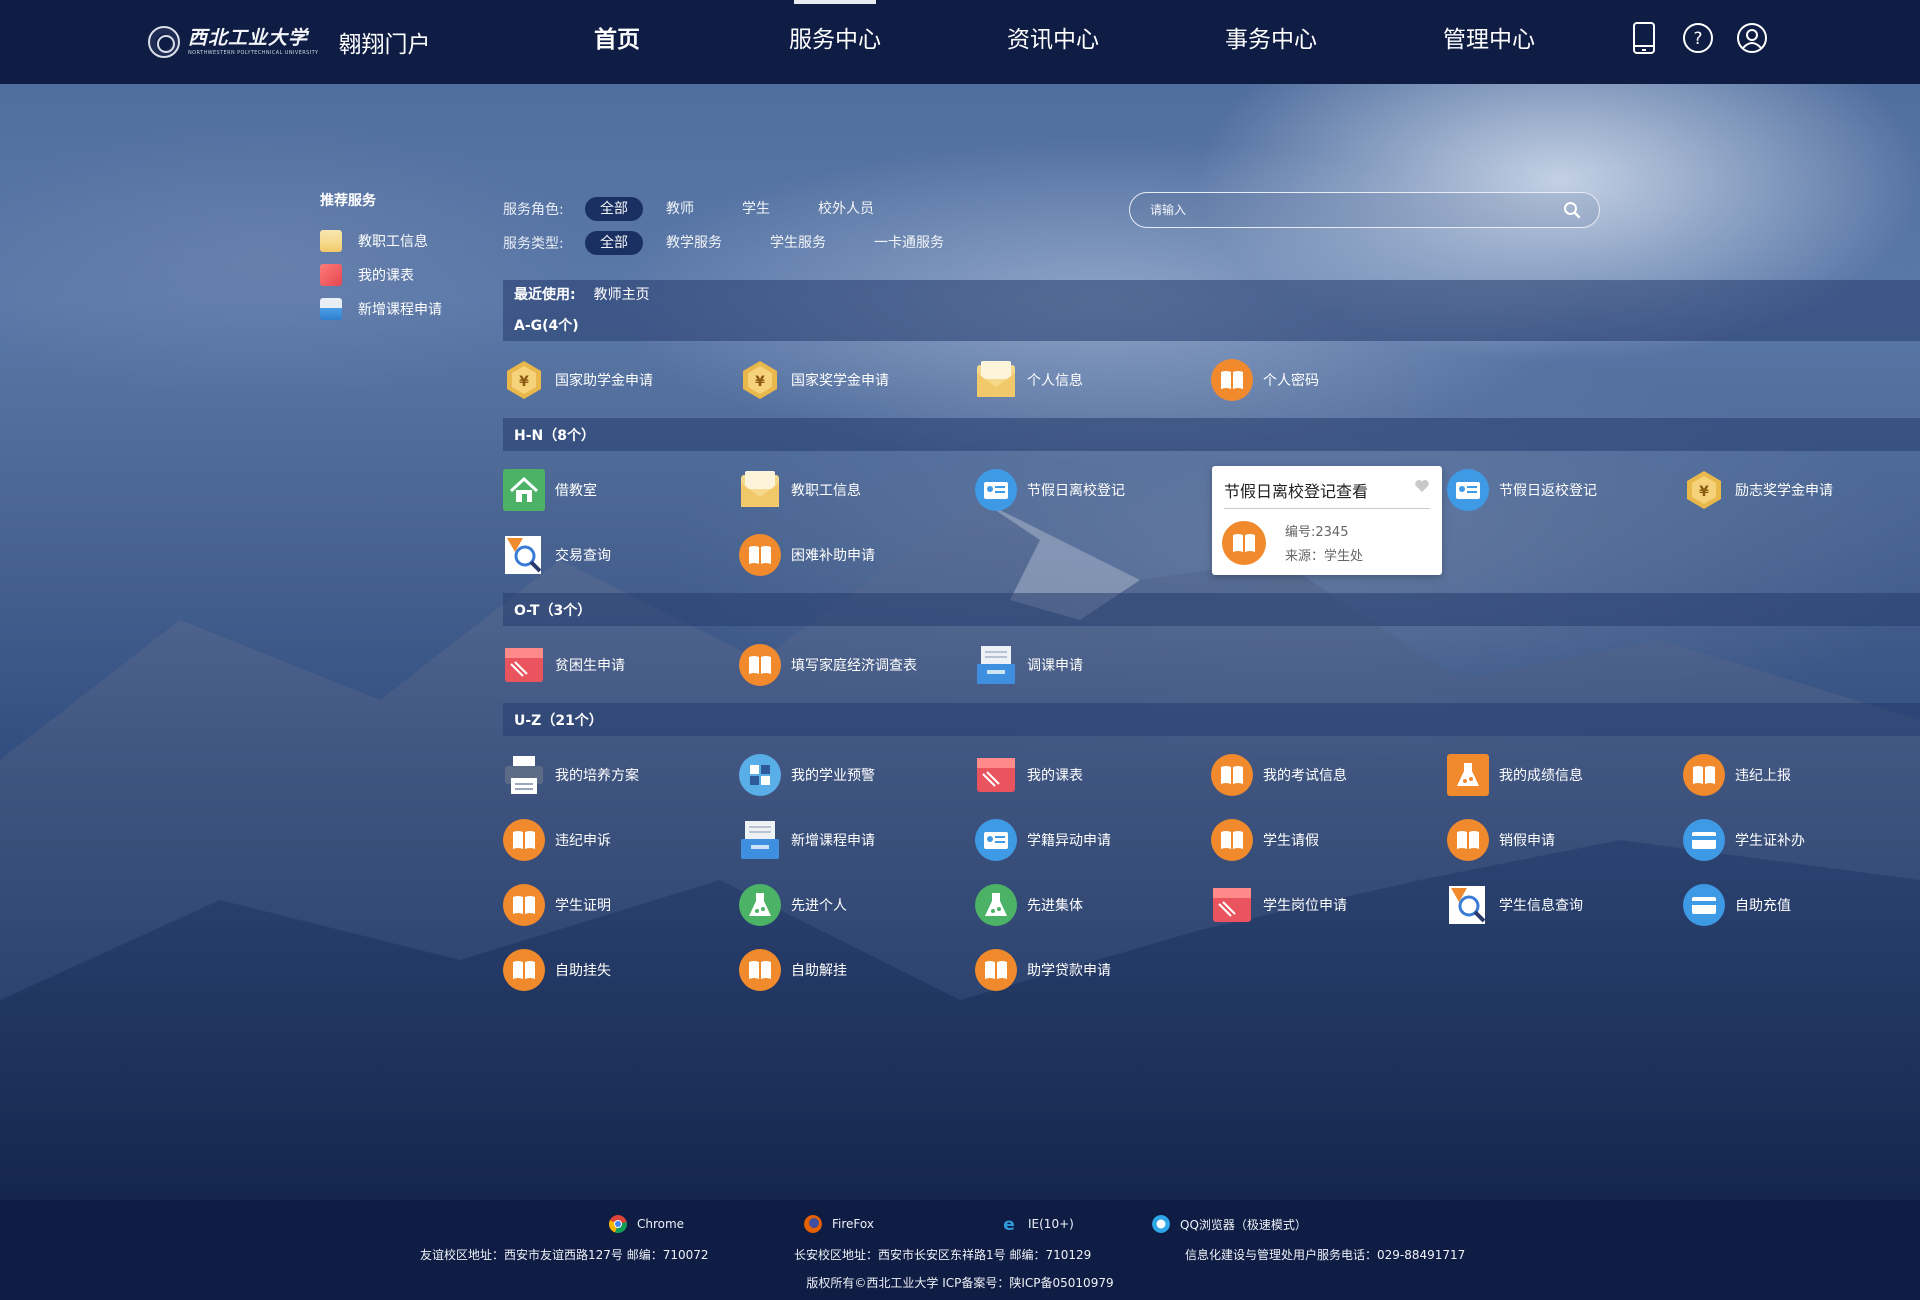 The width and height of the screenshot is (1920, 1300). What do you see at coordinates (1565, 489) in the screenshot?
I see `service-item: 节假日返校登记` at bounding box center [1565, 489].